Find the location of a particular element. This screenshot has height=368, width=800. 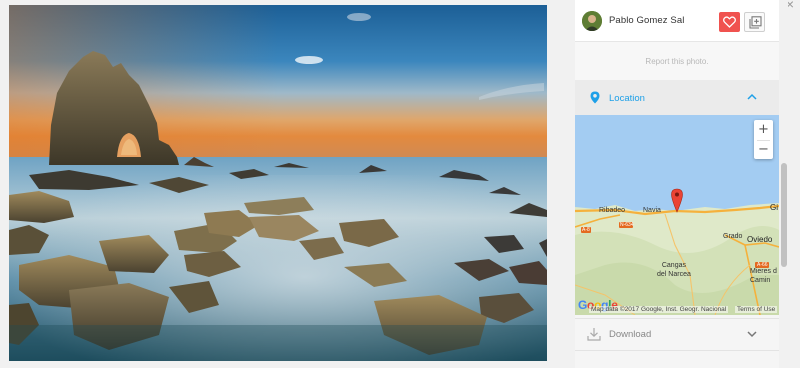

map-zoom-control: + − is located at coordinates (763, 139).